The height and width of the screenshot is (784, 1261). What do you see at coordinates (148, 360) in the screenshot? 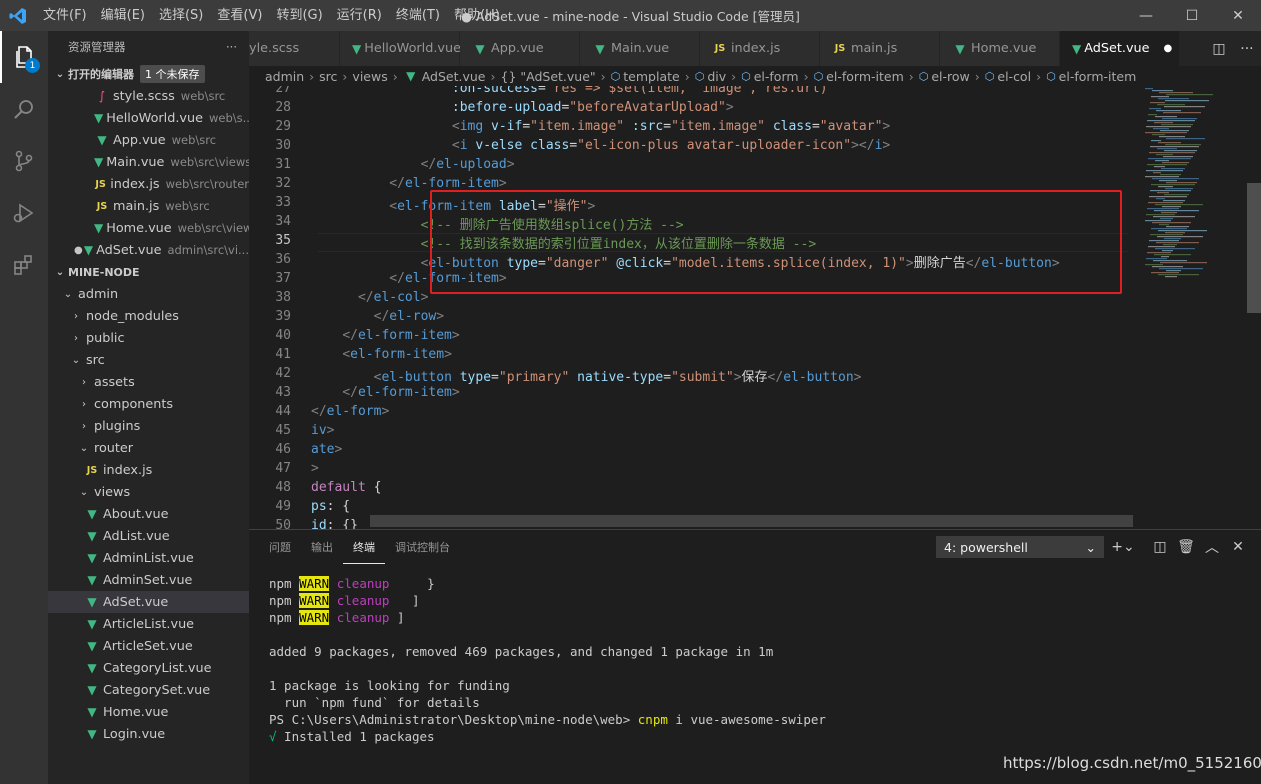
I see `folder-item: ⌄ src` at bounding box center [148, 360].